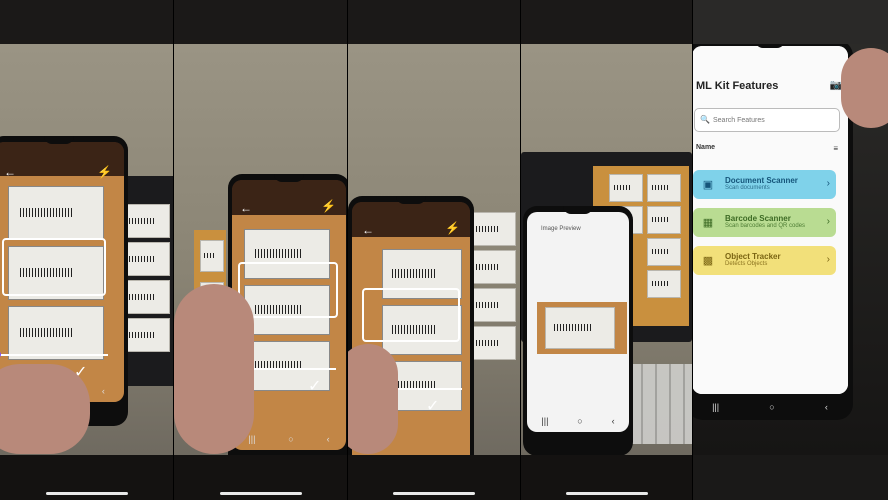 This screenshot has height=500, width=888. What do you see at coordinates (708, 223) in the screenshot?
I see `qr-icon: ▦` at bounding box center [708, 223].